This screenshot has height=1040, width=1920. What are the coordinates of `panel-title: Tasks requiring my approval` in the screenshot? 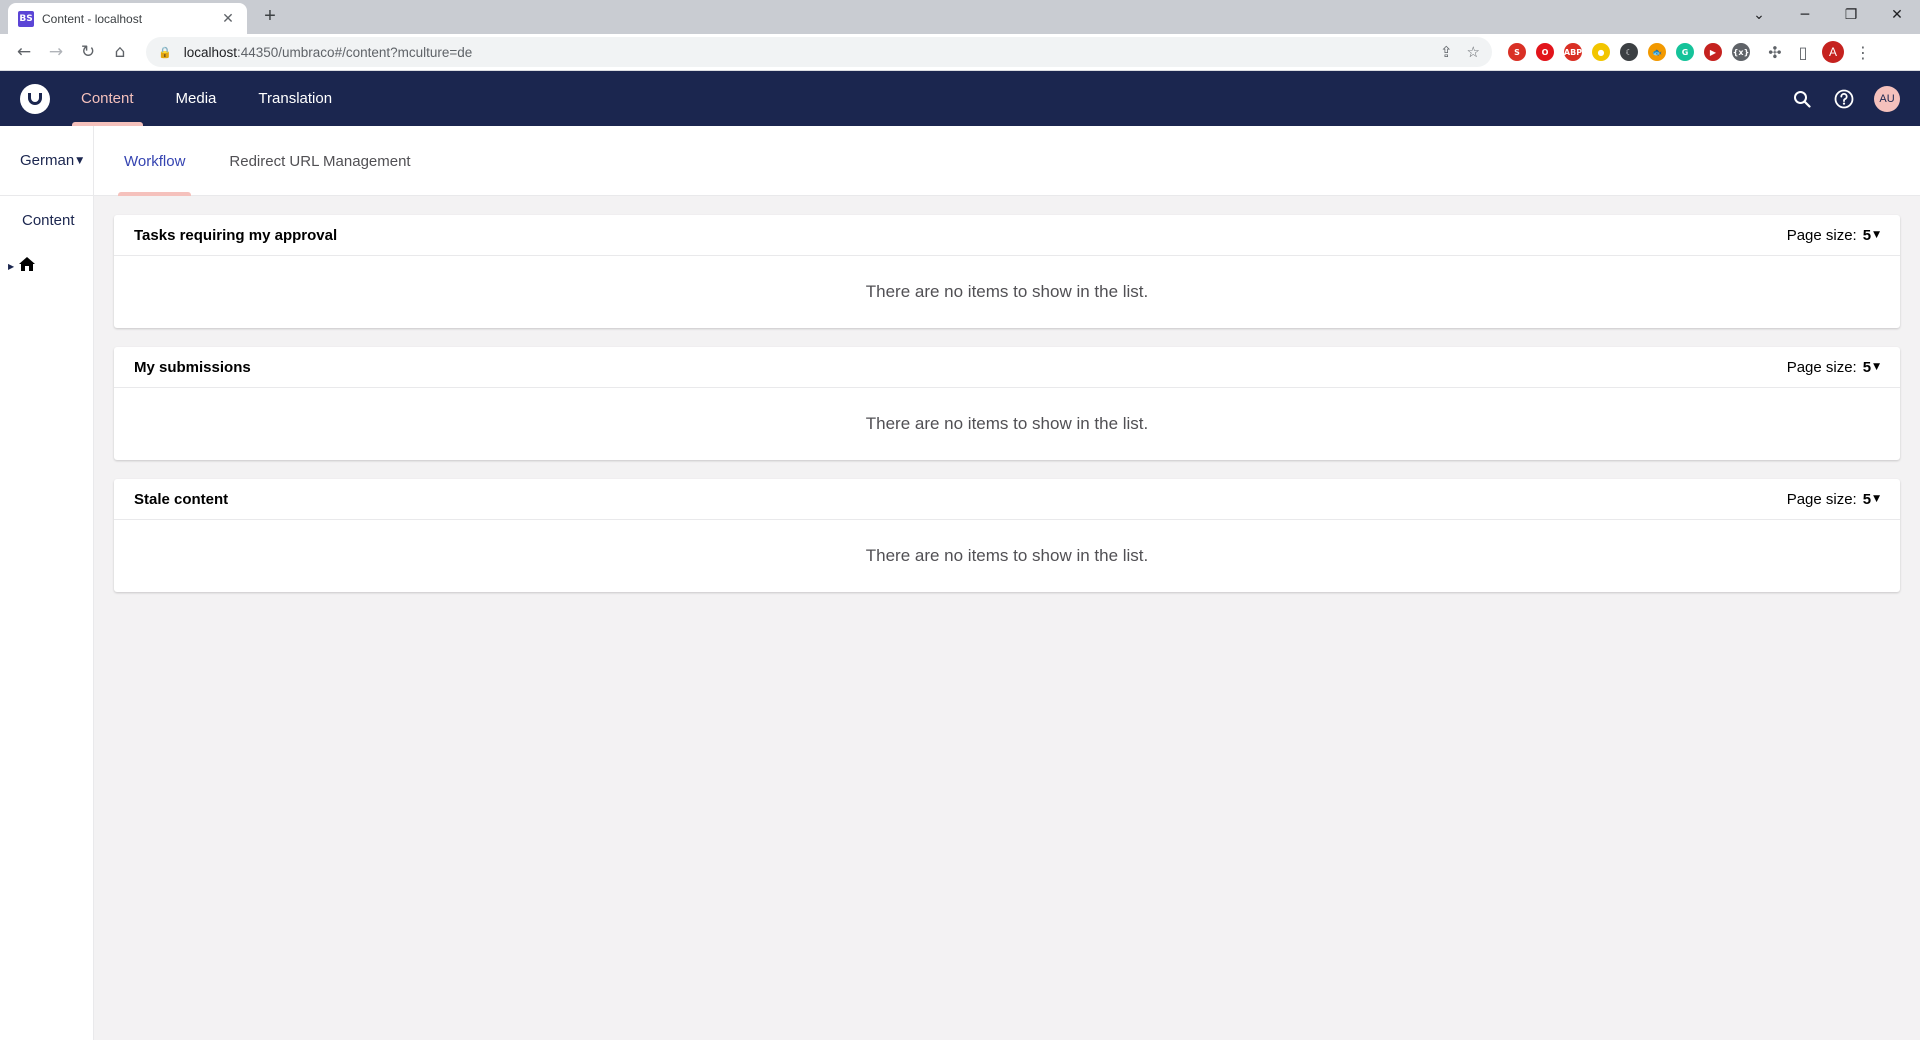 It's located at (236, 235).